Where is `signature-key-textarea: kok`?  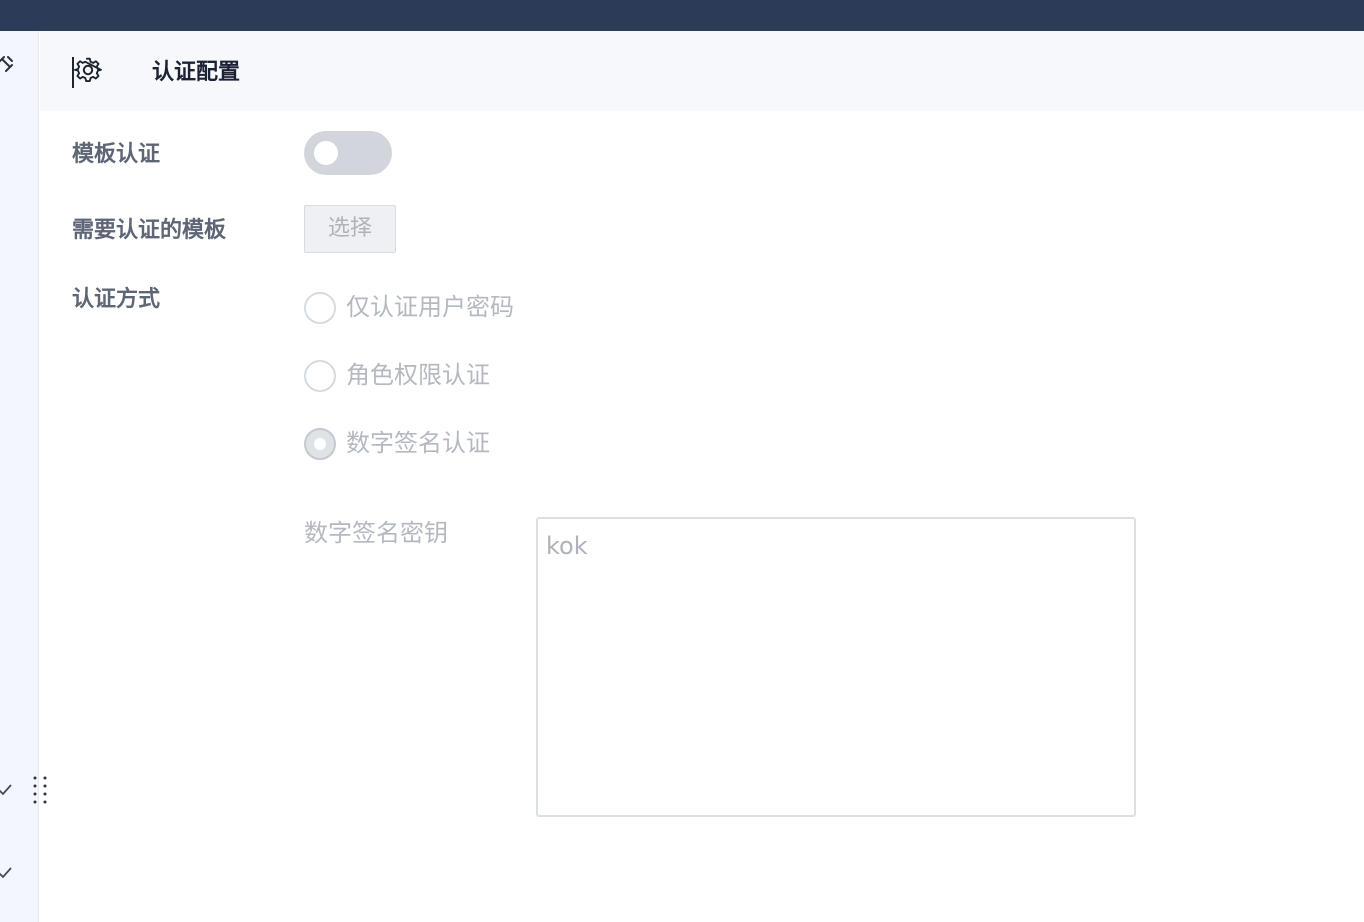 signature-key-textarea: kok is located at coordinates (836, 667).